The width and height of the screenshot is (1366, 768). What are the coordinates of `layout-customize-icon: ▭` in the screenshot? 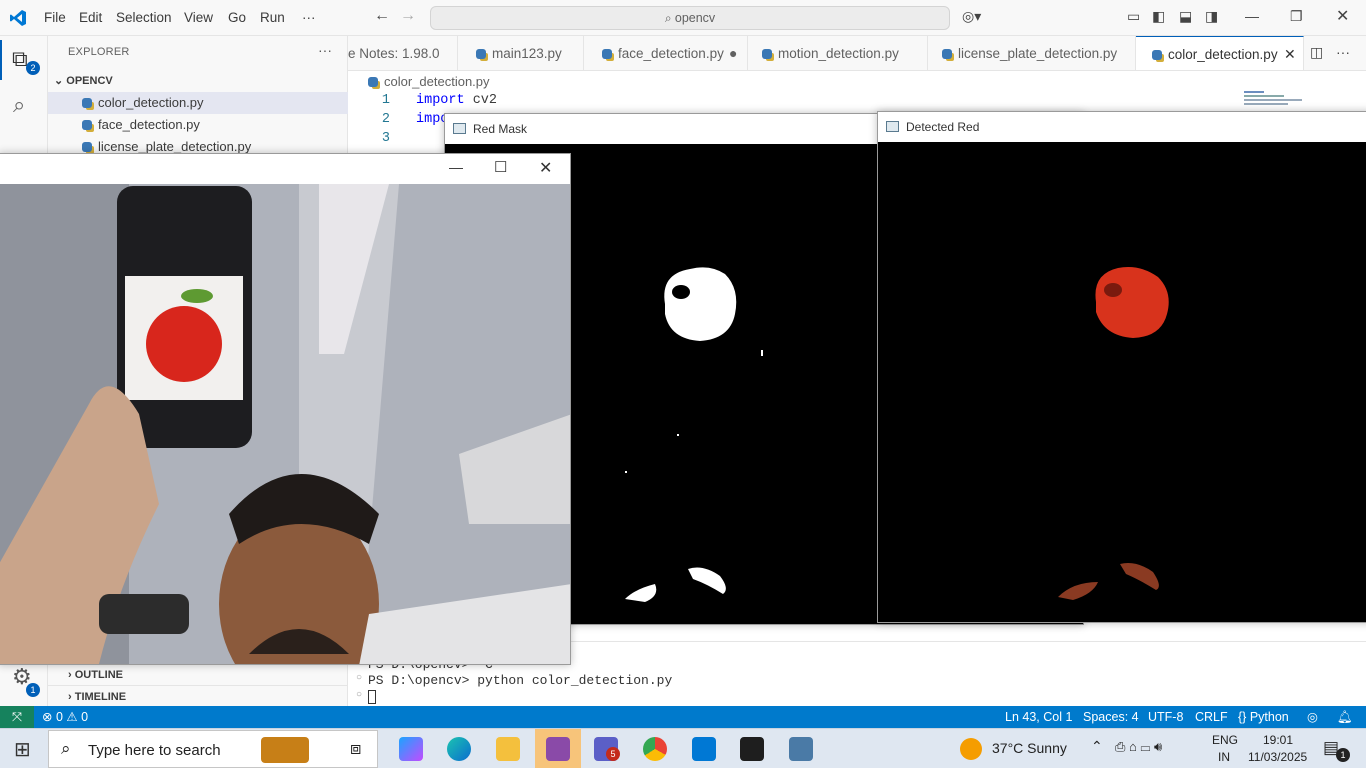 It's located at (1133, 16).